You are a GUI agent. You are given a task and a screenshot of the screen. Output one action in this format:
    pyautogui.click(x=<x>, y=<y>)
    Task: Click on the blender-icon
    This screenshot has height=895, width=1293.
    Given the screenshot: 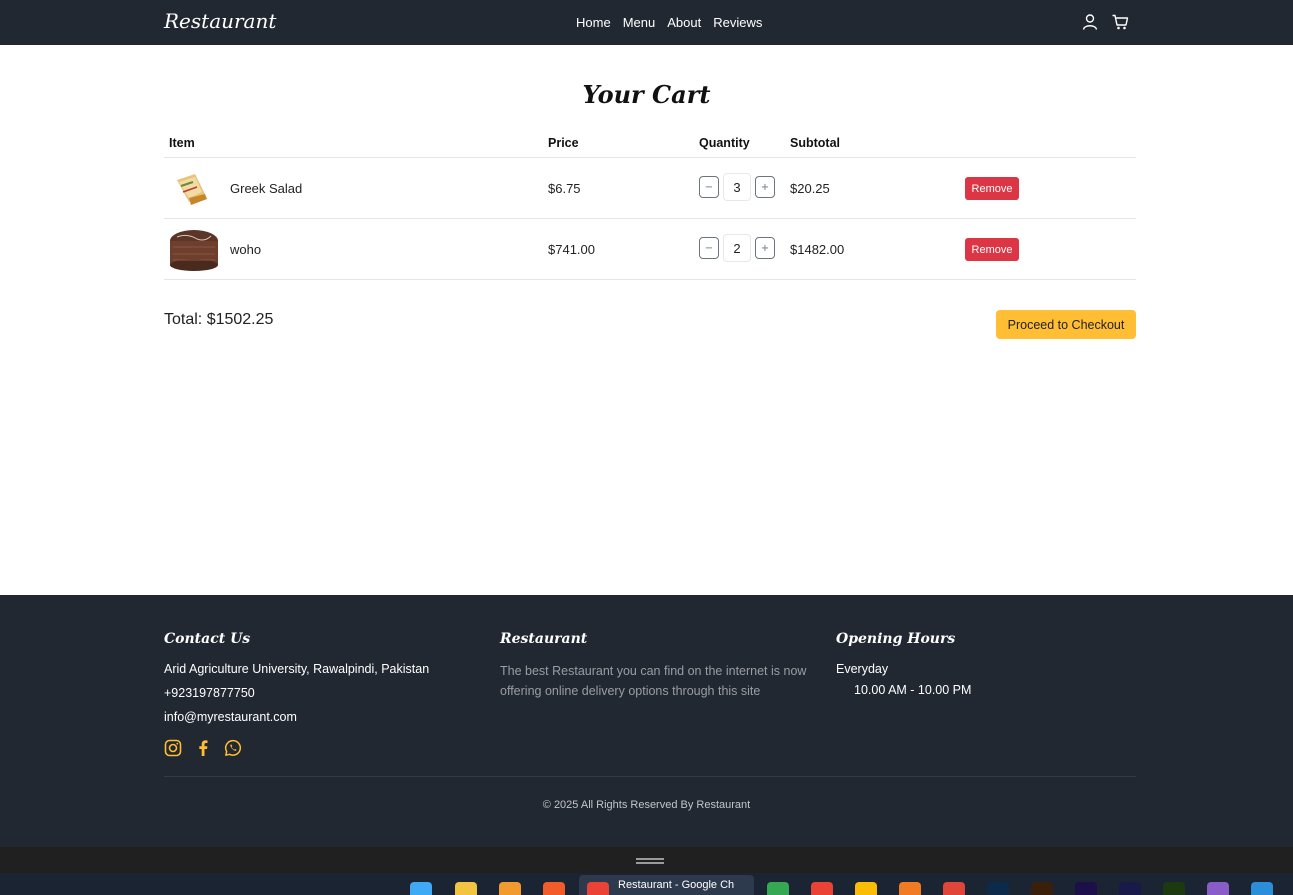 What is the action you would take?
    pyautogui.click(x=910, y=888)
    